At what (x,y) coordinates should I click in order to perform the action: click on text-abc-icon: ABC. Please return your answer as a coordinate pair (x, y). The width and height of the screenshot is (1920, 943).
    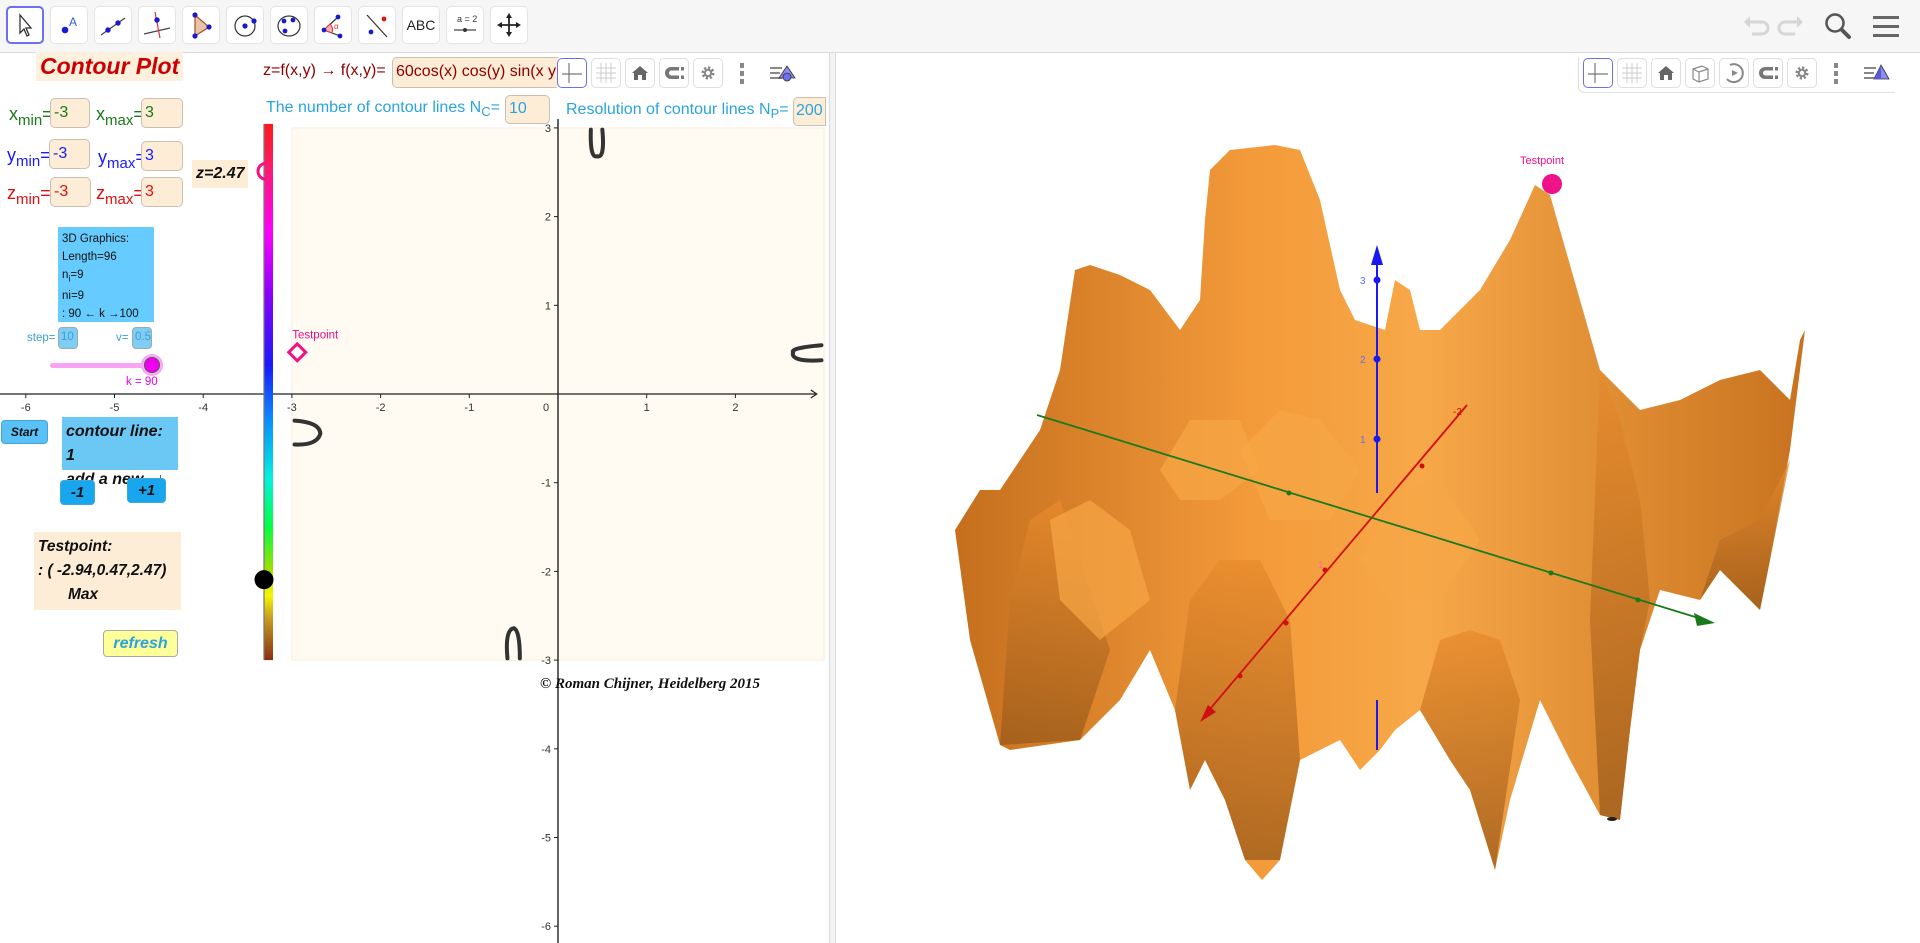
    Looking at the image, I should click on (421, 25).